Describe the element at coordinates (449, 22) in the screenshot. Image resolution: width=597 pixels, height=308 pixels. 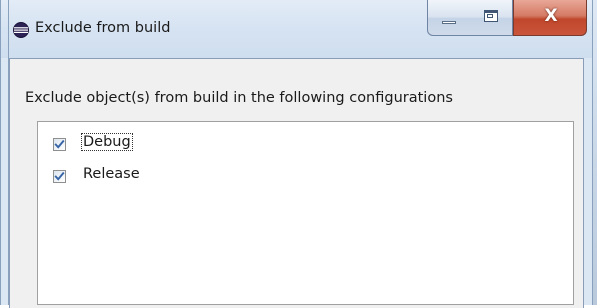
I see `minimize-icon` at that location.